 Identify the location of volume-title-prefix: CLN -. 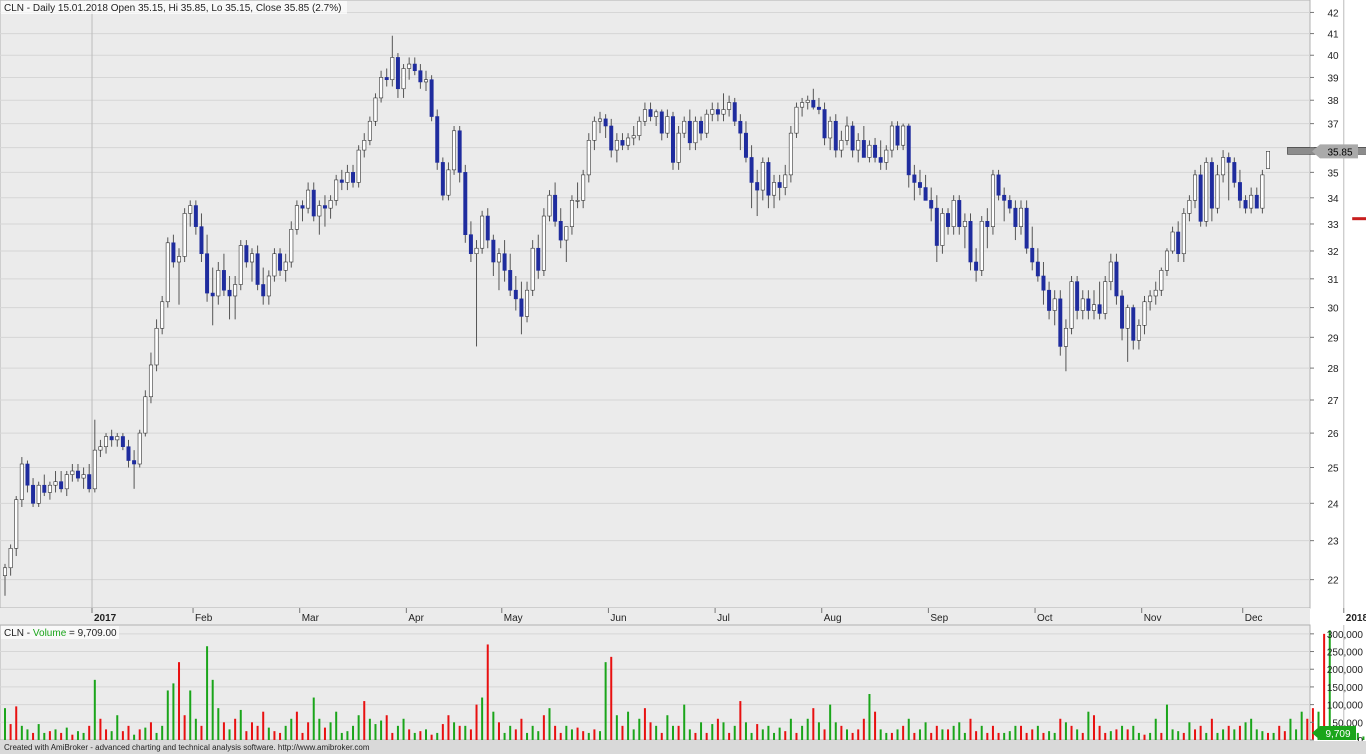
(18, 633).